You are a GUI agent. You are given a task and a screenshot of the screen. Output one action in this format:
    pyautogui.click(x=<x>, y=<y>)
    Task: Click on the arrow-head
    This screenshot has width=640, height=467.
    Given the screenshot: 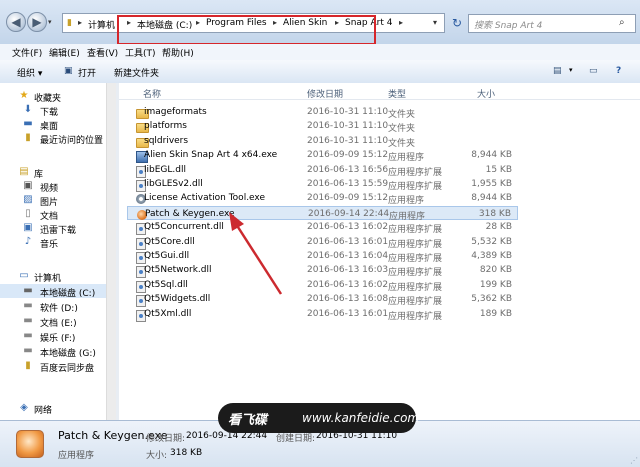 What is the action you would take?
    pyautogui.click(x=236, y=221)
    